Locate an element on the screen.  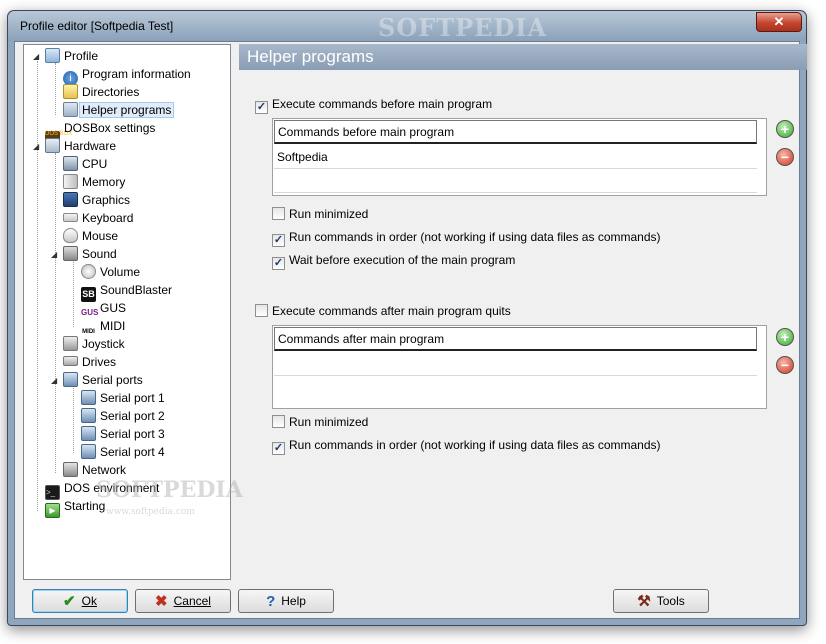
tree-item-joystick: Joystick is located at coordinates (94, 344).